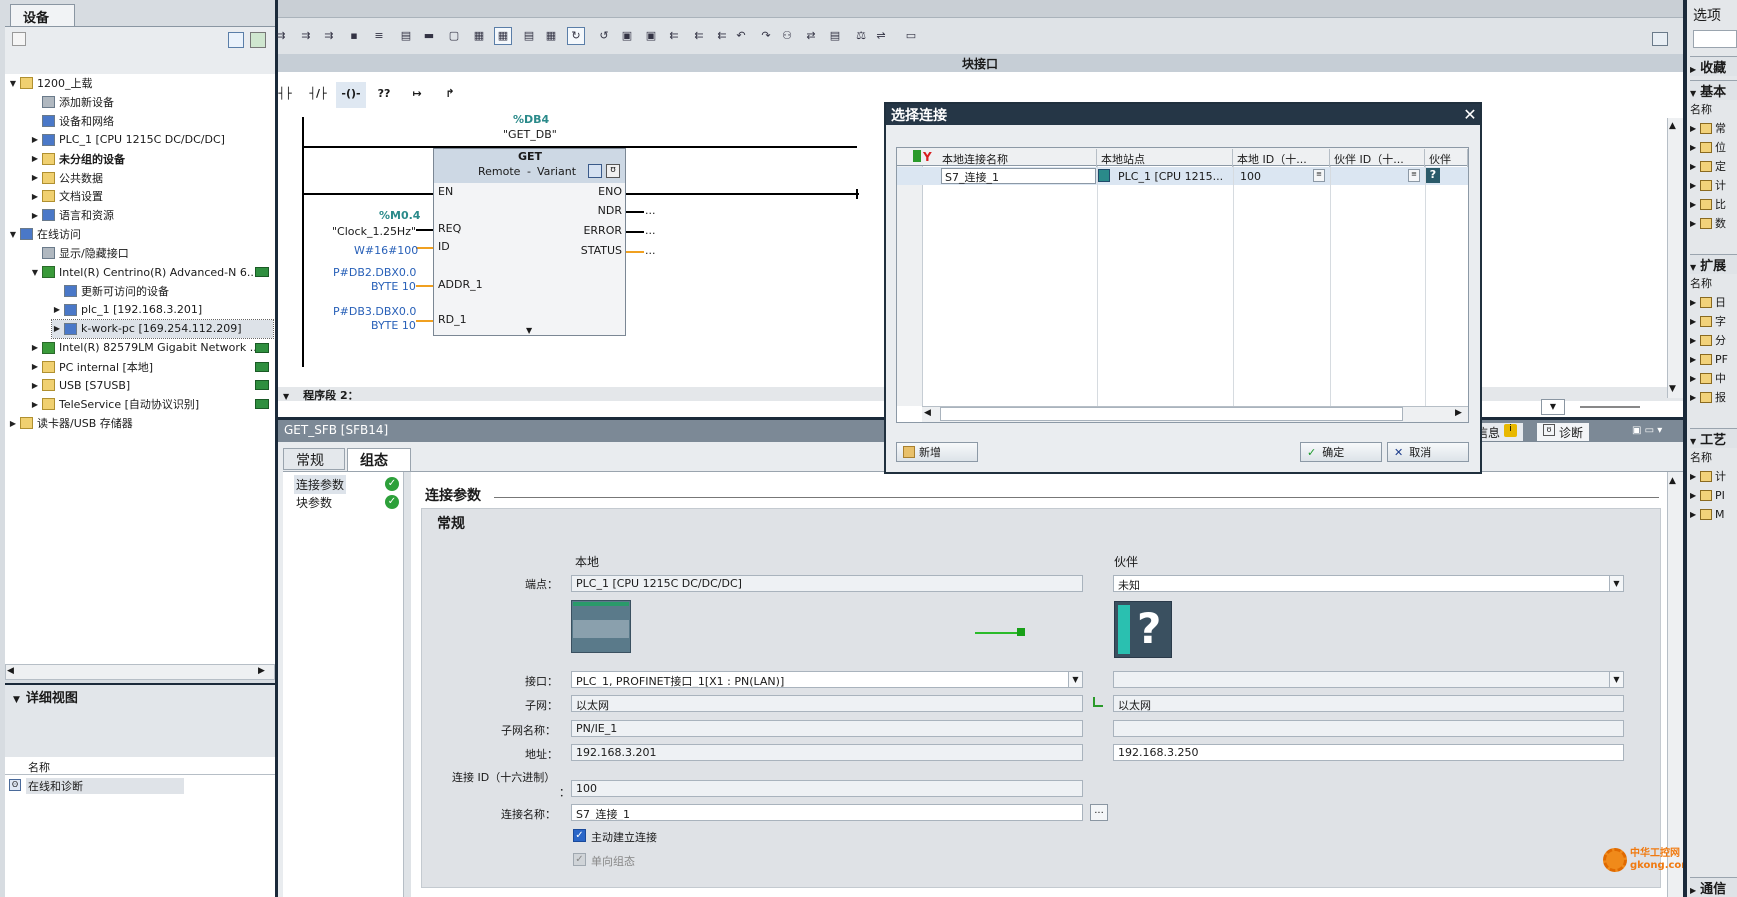 Image resolution: width=1737 pixels, height=897 pixels. I want to click on tree-item: ▼ 1200_上载, so click(140, 83).